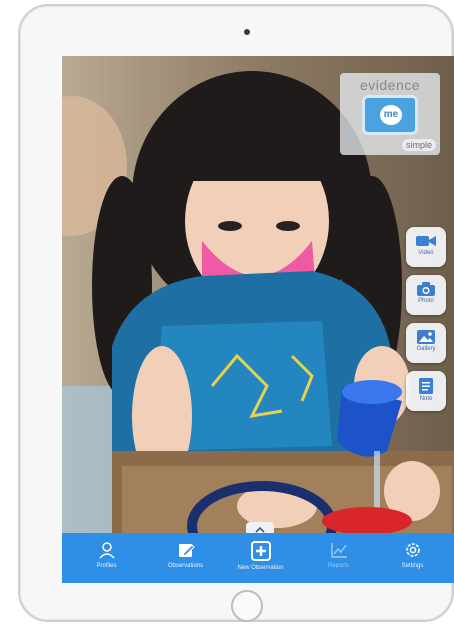  I want to click on logo-me-badge: me, so click(391, 115).